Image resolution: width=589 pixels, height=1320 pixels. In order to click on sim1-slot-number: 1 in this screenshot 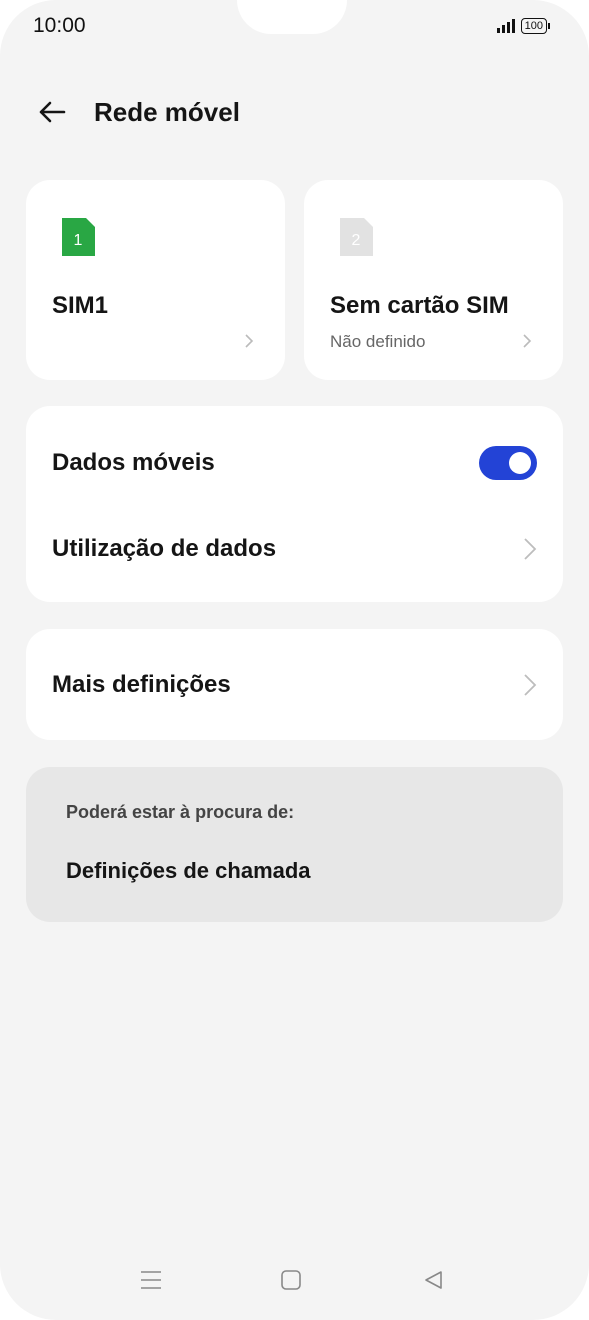, I will do `click(78, 240)`.